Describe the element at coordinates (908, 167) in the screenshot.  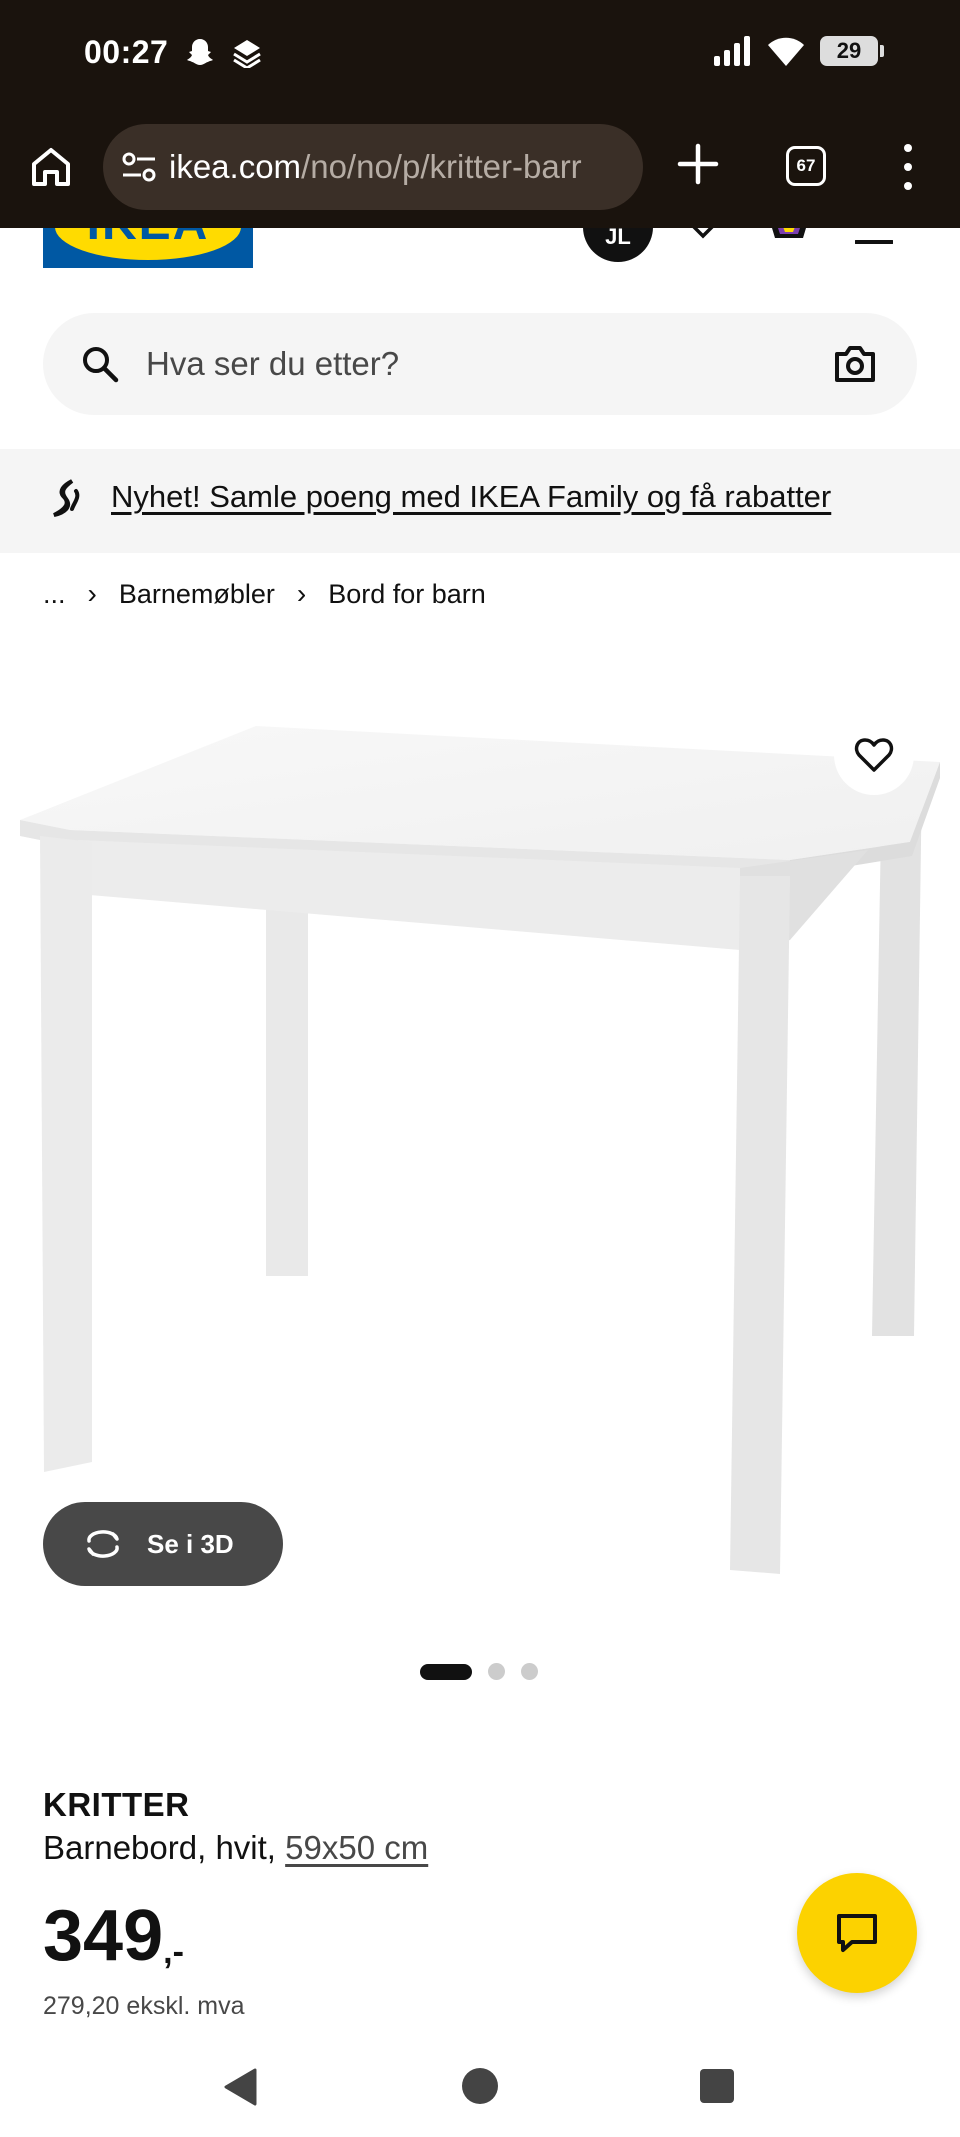
I see `browser-menu-icon` at that location.